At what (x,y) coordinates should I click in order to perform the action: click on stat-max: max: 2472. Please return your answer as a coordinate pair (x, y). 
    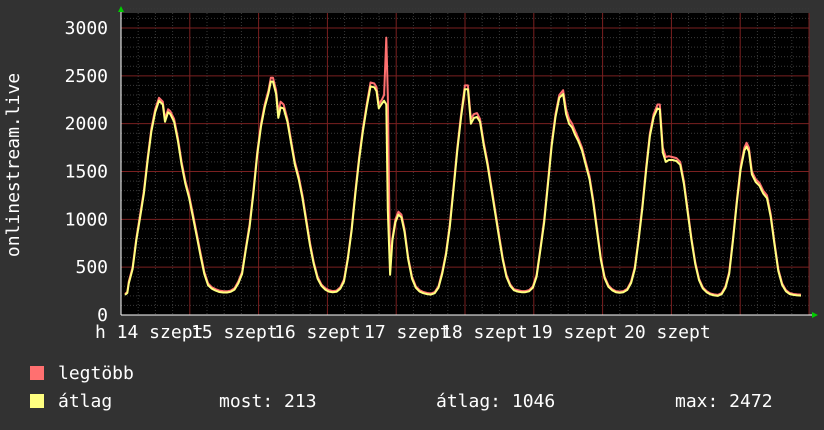
    Looking at the image, I should click on (724, 401).